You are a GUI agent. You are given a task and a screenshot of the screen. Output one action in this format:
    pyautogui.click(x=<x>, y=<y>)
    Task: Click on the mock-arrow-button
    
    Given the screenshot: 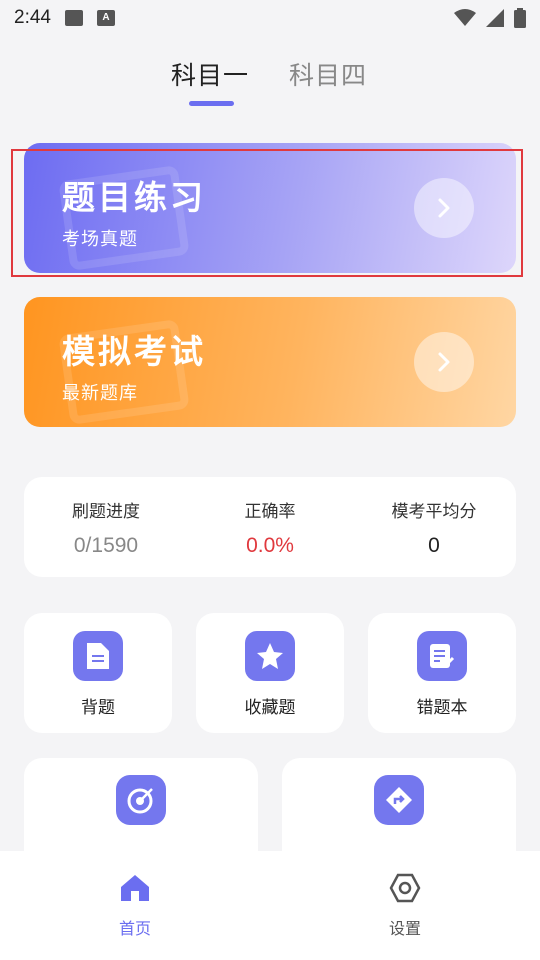 What is the action you would take?
    pyautogui.click(x=444, y=362)
    